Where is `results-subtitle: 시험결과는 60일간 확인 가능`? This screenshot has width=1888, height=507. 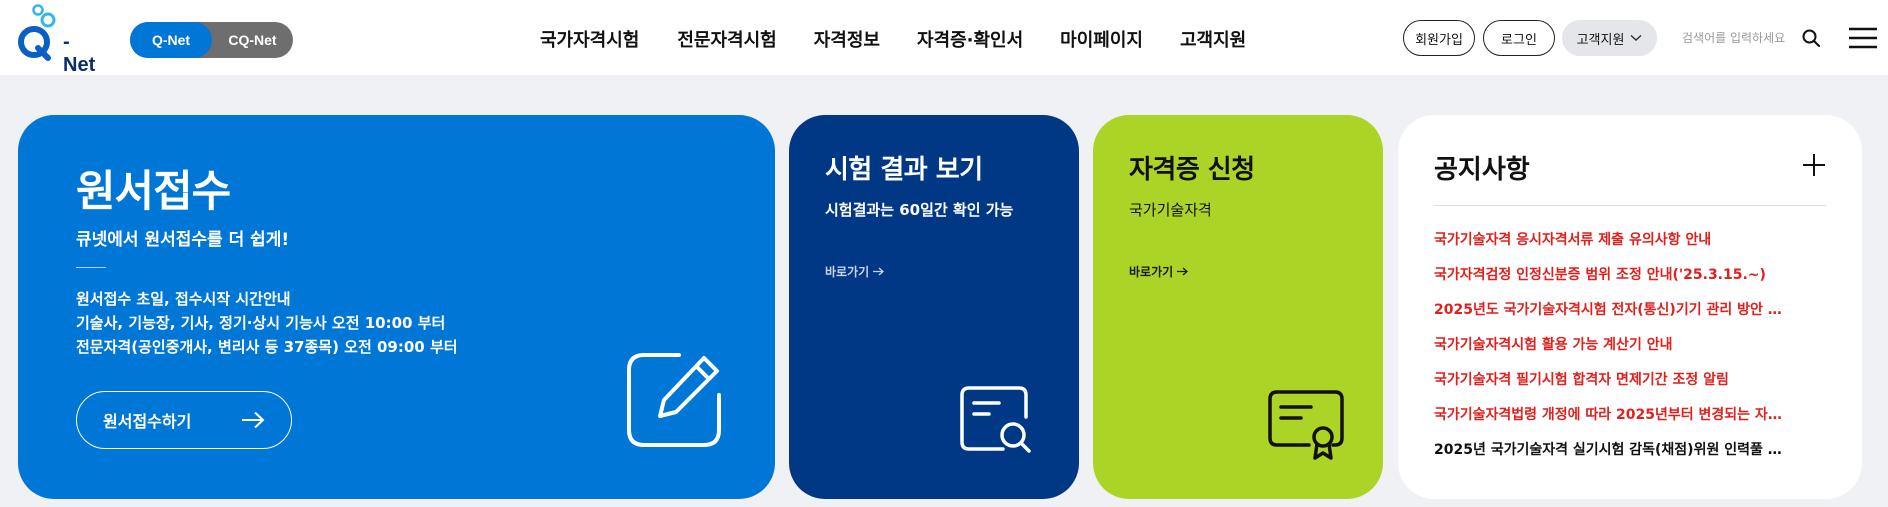 results-subtitle: 시험결과는 60일간 확인 가능 is located at coordinates (919, 210).